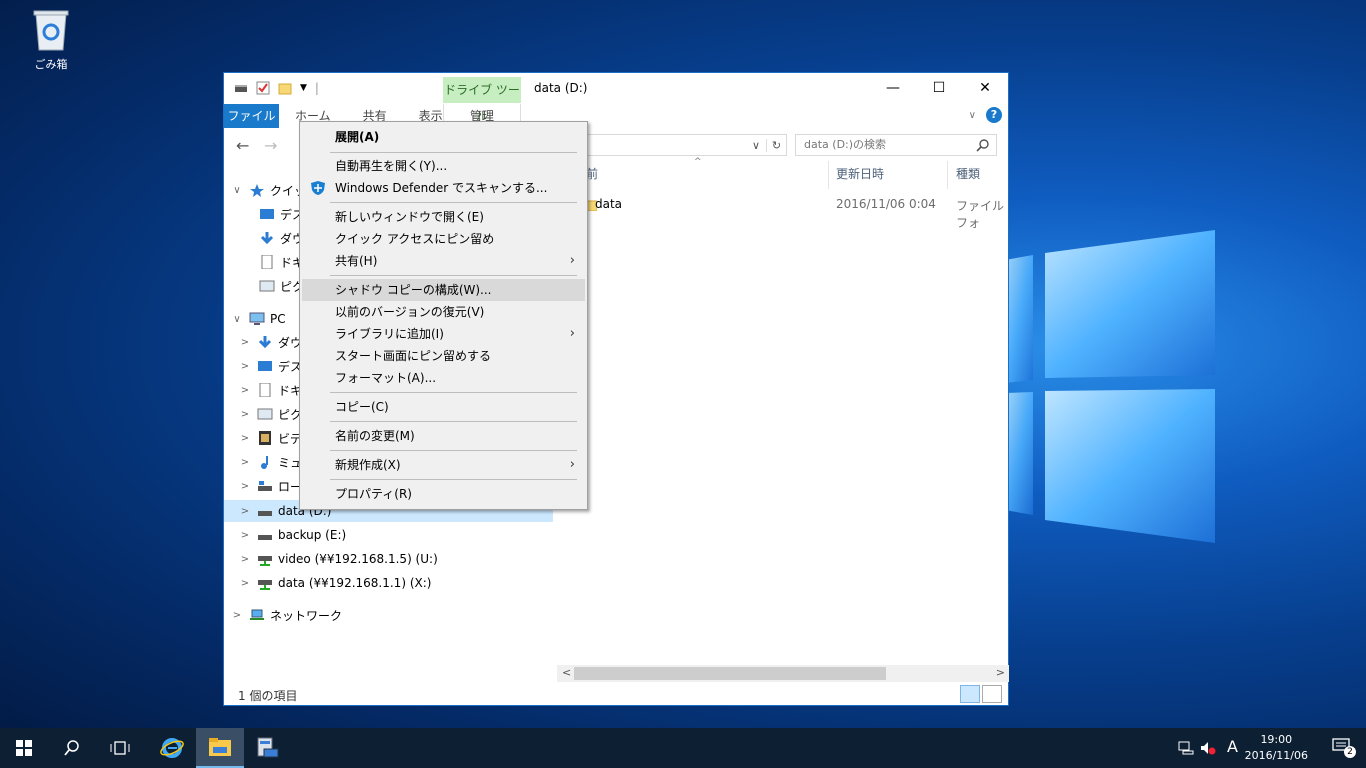 This screenshot has height=768, width=1366. Describe the element at coordinates (566, 672) in the screenshot. I see `scroll-left-icon: <` at that location.